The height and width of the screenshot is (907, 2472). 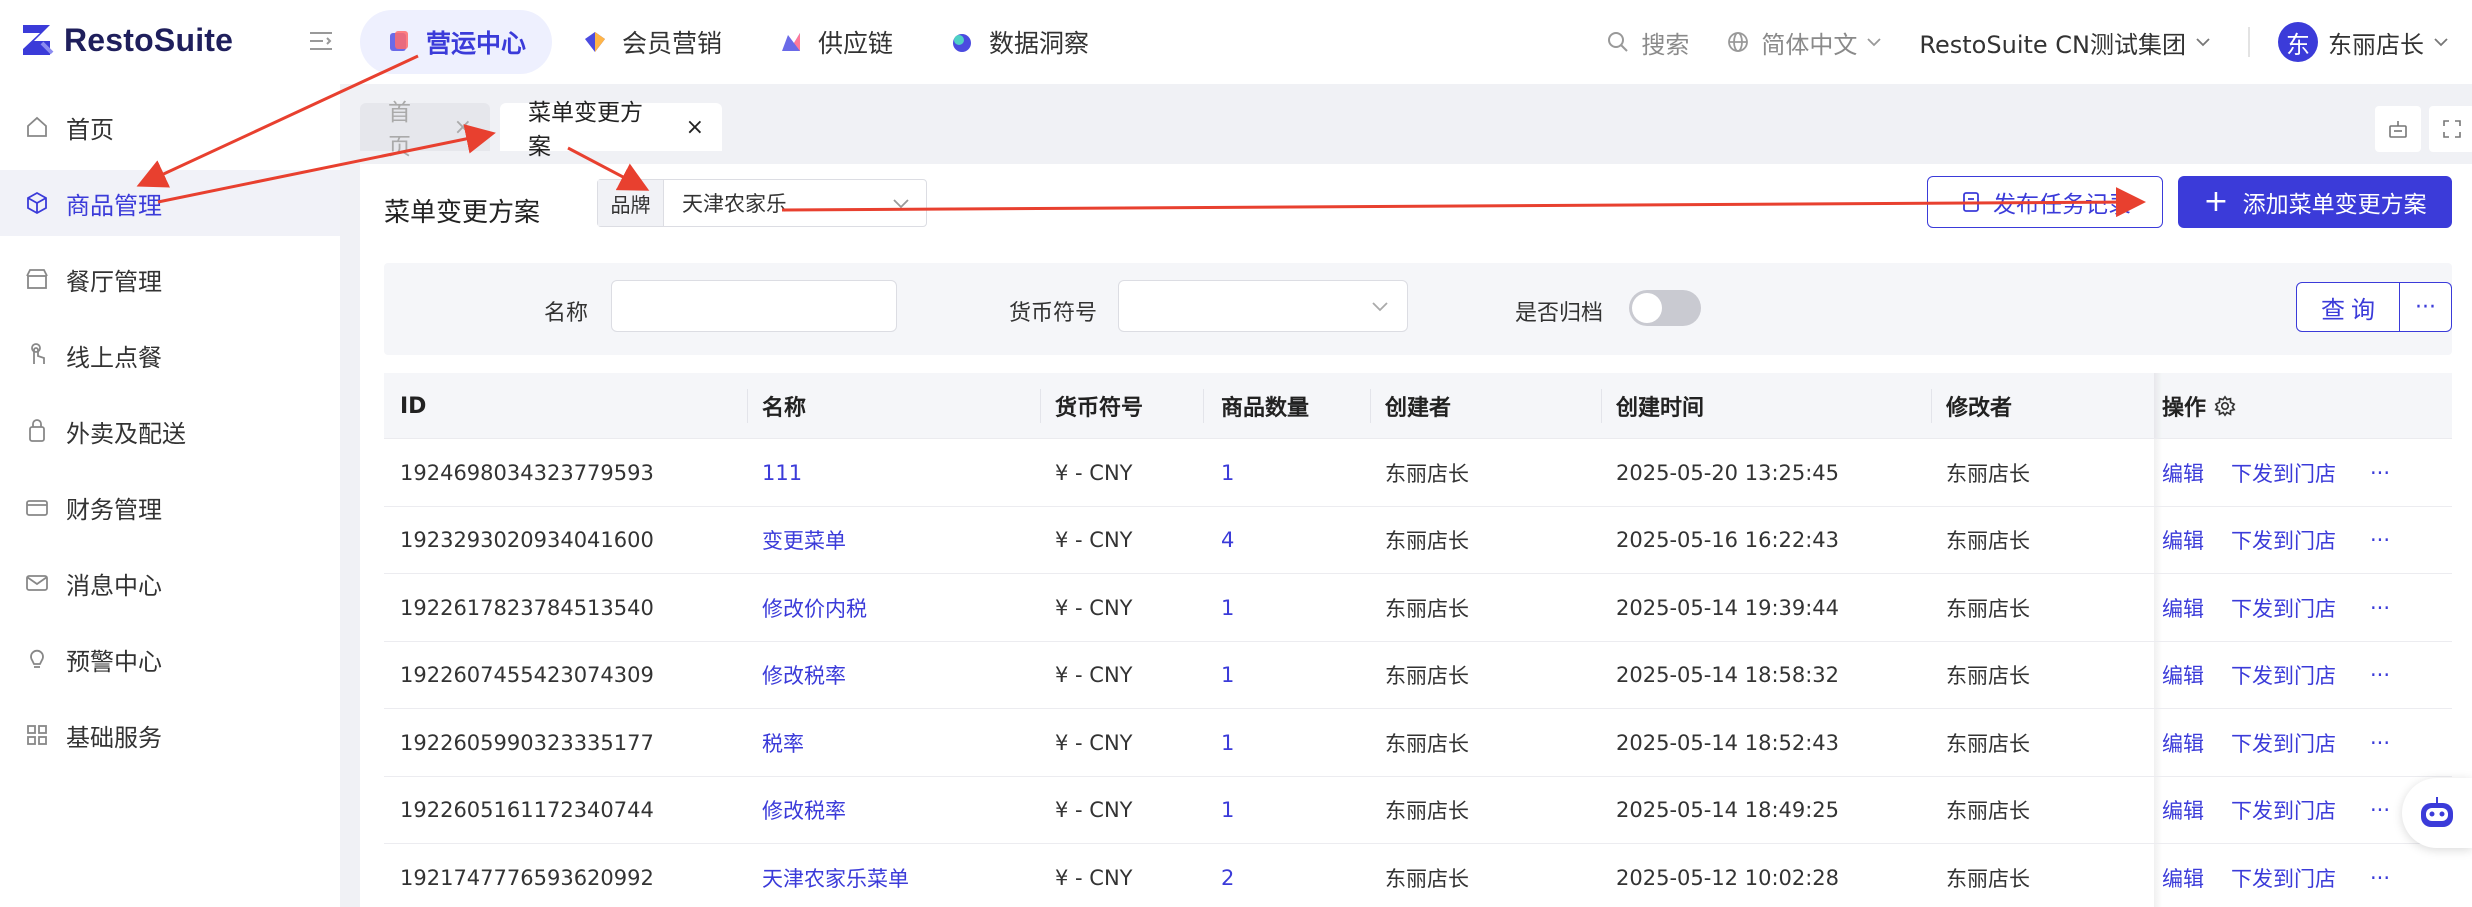 I want to click on tab-home: 首页 ×, so click(x=425, y=130).